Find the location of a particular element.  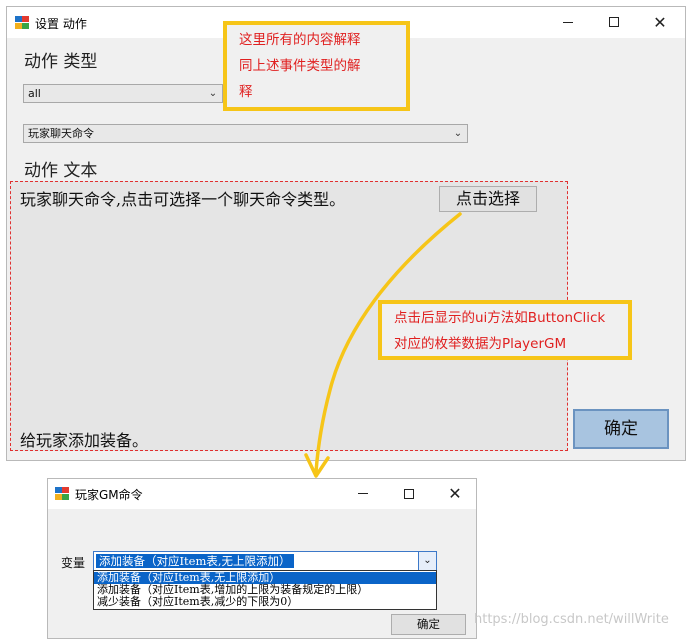

variable-label: 变量 is located at coordinates (73, 563).